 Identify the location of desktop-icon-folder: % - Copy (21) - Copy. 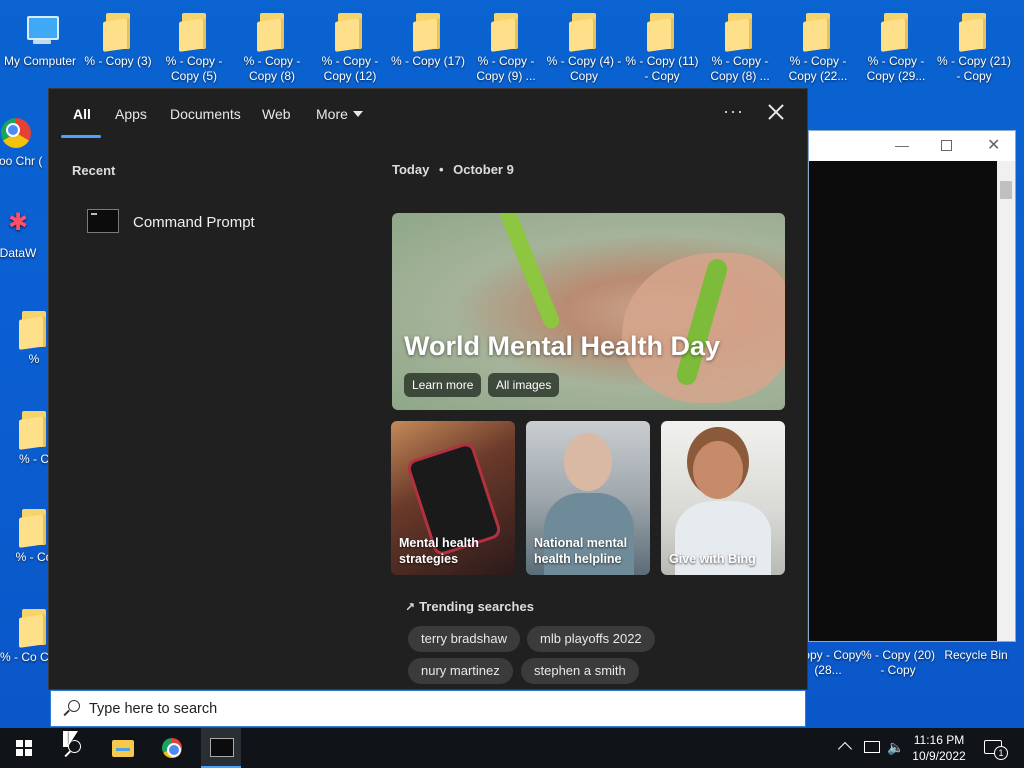
(974, 47).